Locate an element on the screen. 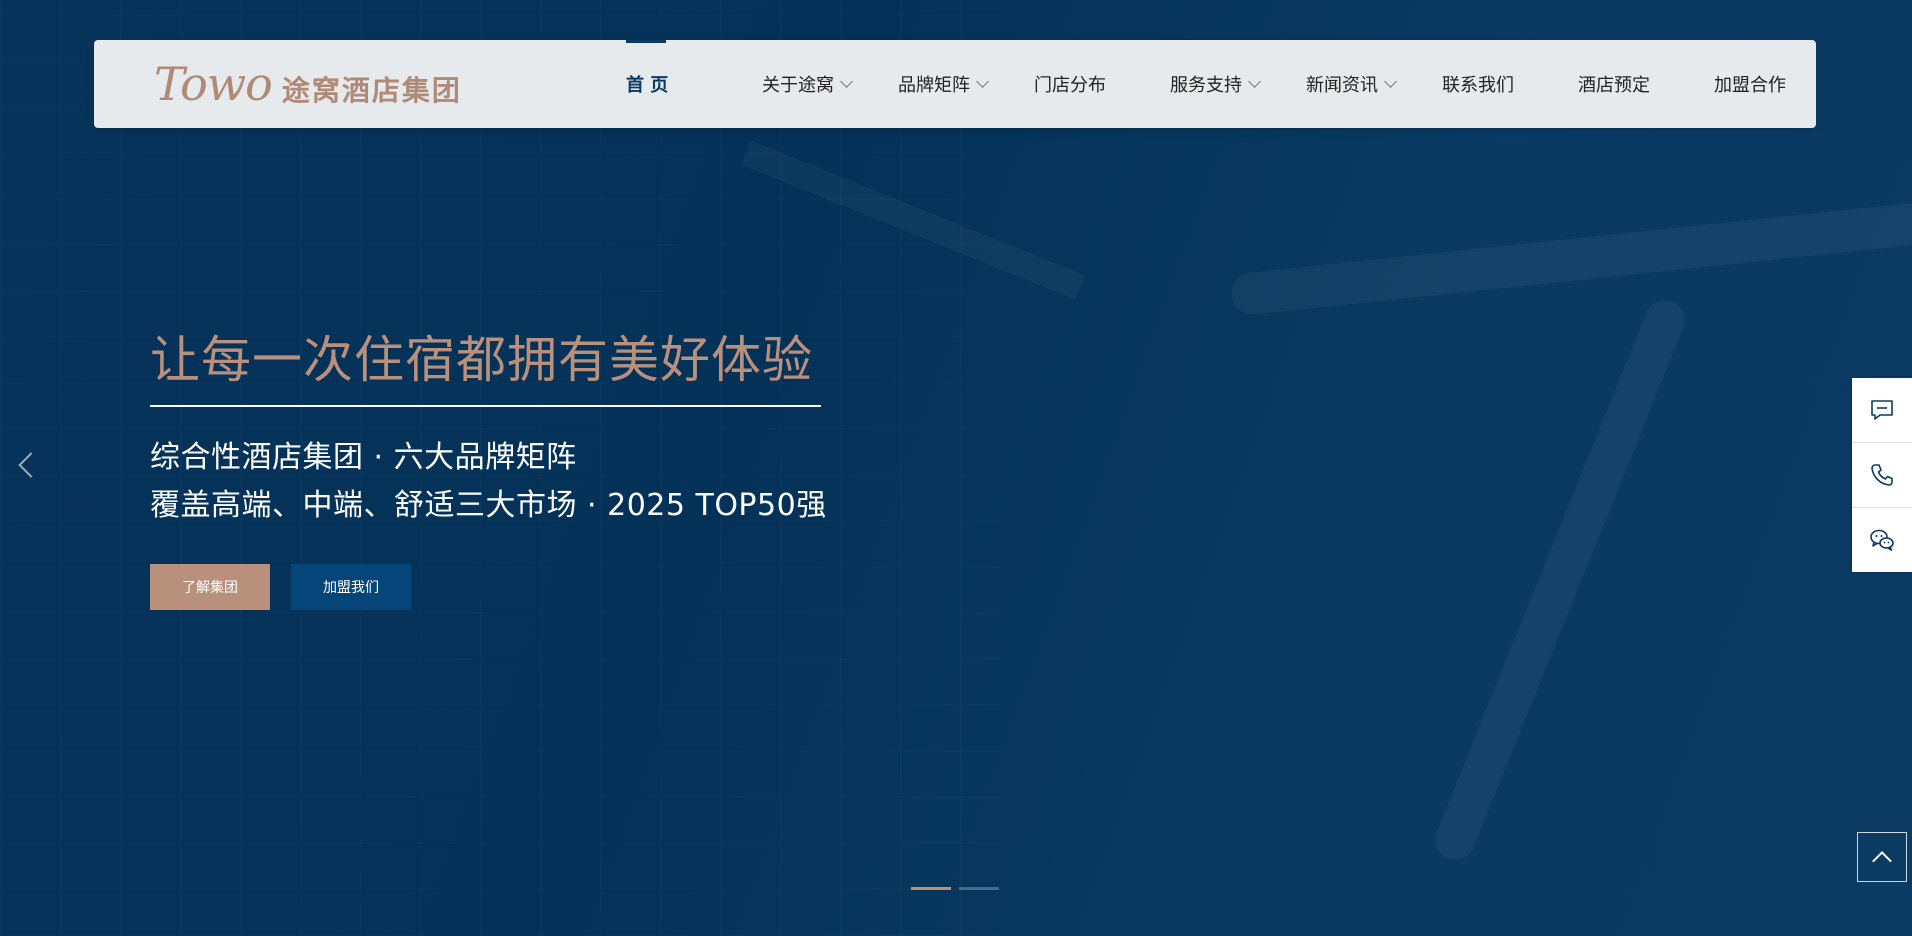 The image size is (1912, 936). nav-label: 品牌矩阵 is located at coordinates (934, 85).